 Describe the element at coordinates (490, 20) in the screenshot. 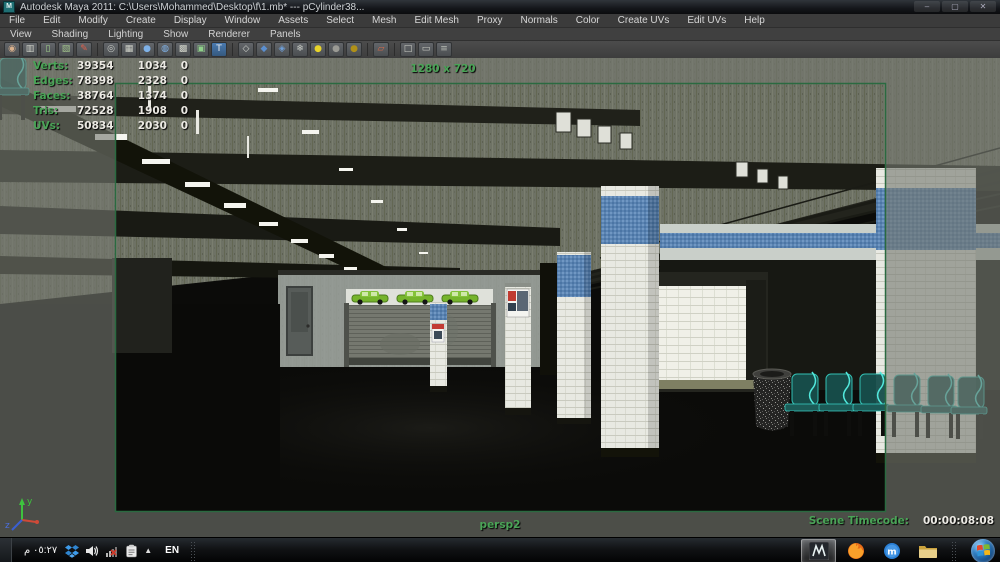

I see `menu-proxy: Proxy` at that location.